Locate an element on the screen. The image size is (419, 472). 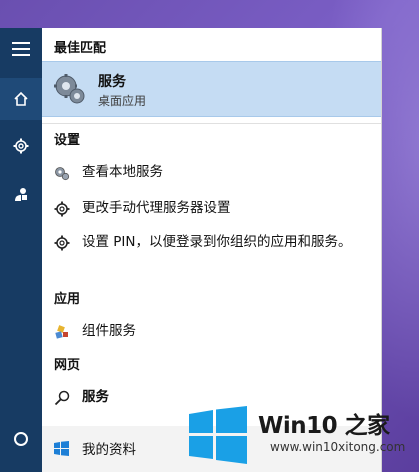
gears-icon is located at coordinates (69, 89).